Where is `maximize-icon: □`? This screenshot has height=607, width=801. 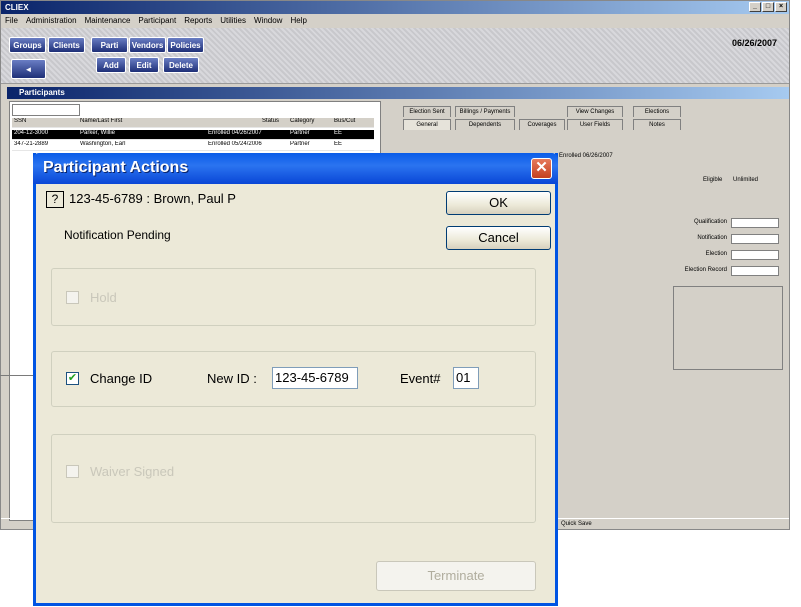 maximize-icon: □ is located at coordinates (768, 7).